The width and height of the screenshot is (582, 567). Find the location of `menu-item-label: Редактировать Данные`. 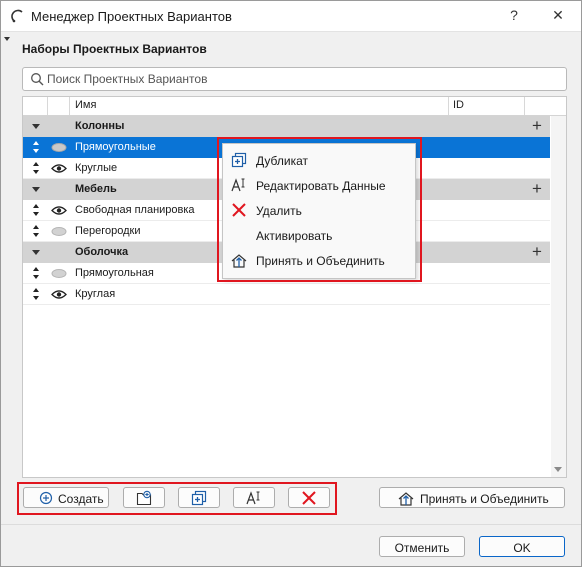

menu-item-label: Редактировать Данные is located at coordinates (321, 186).